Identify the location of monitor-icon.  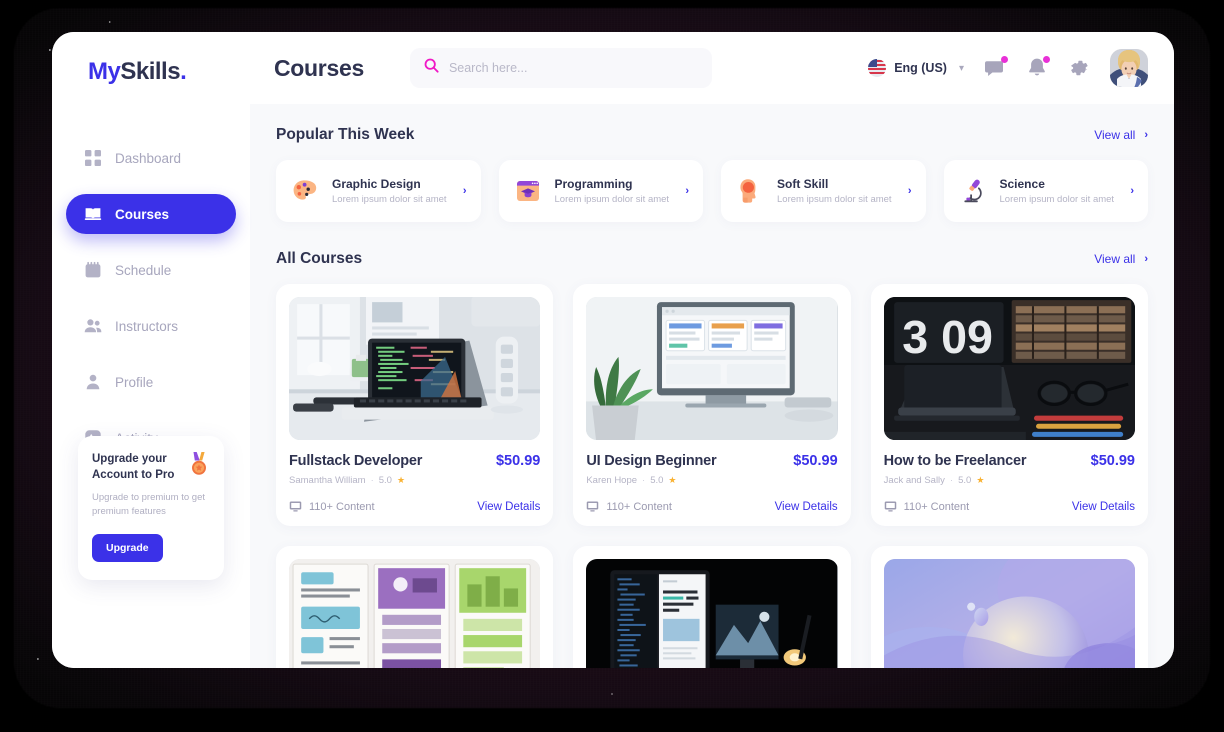
(295, 506).